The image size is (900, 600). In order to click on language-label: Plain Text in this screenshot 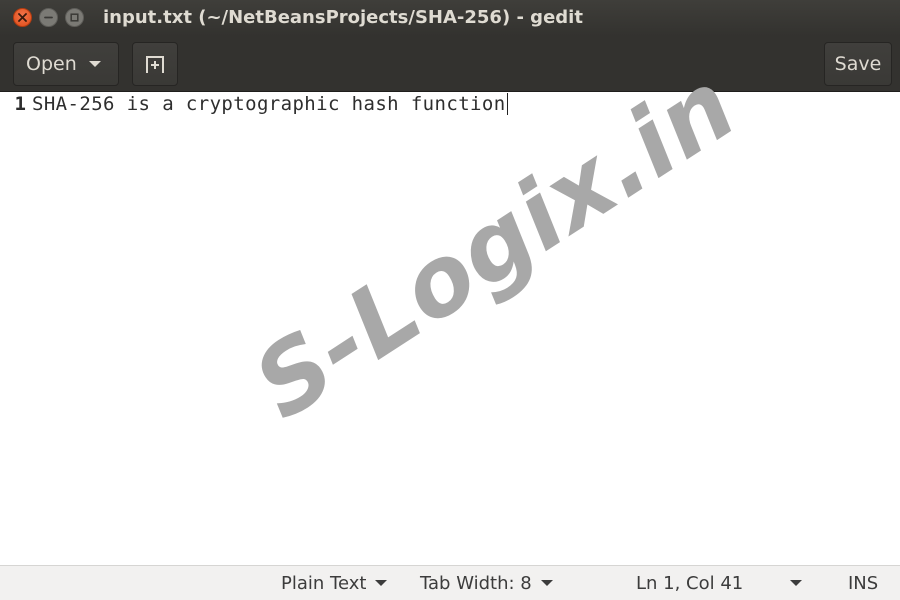, I will do `click(324, 583)`.